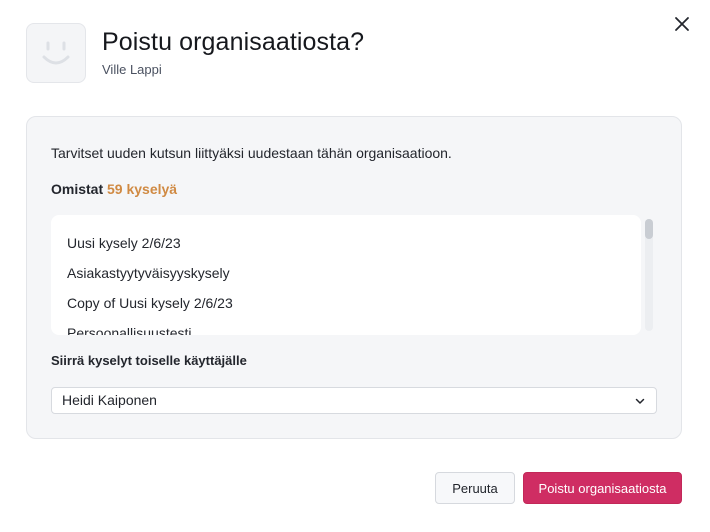 The image size is (710, 532). Describe the element at coordinates (109, 400) in the screenshot. I see `transfer-user-value: Heidi Kaiponen` at that location.